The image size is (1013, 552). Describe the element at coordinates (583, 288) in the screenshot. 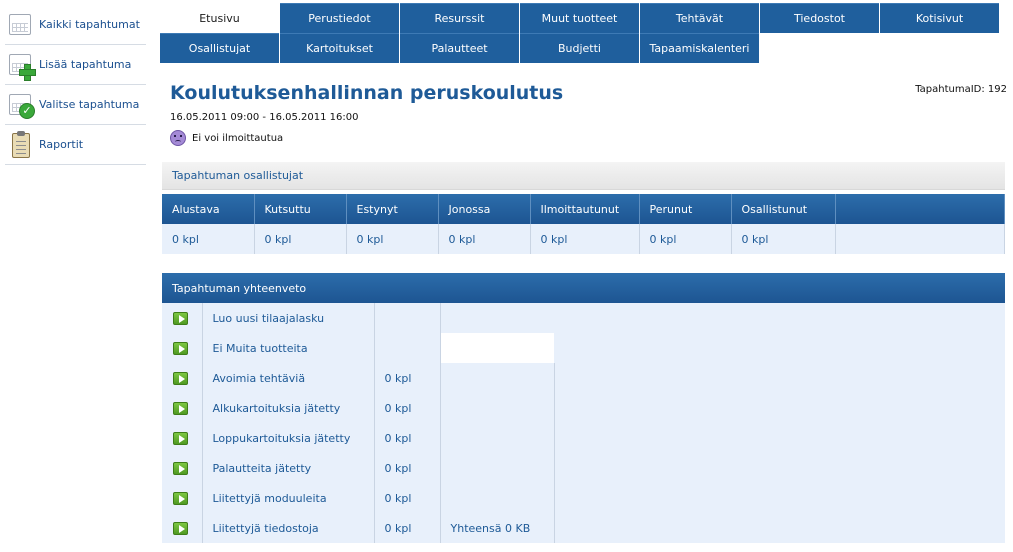

I see `summary-heading: Tapahtuman yhteenveto` at that location.